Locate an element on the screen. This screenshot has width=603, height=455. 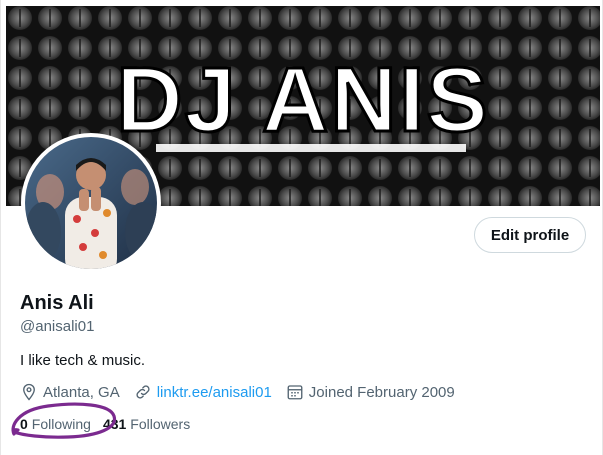
followers-label: Followers is located at coordinates (160, 424).